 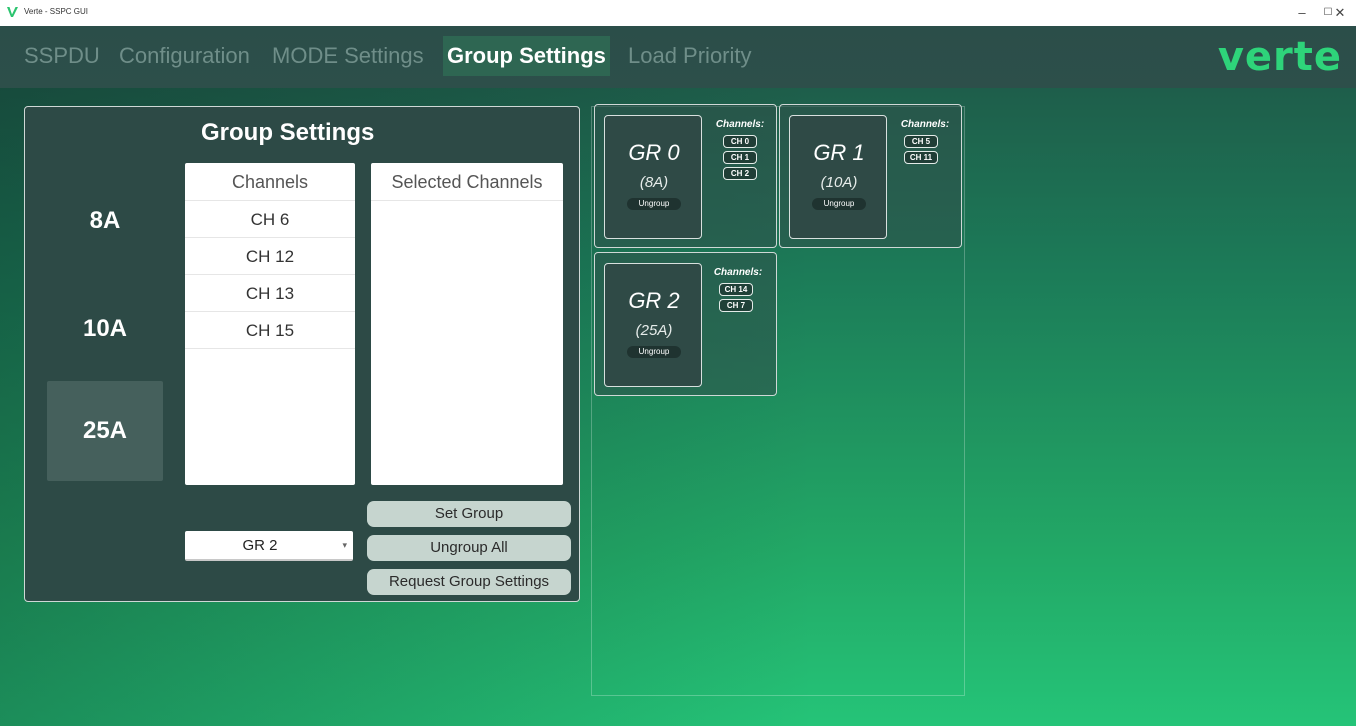 What do you see at coordinates (736, 305) in the screenshot?
I see `channel-chip: CH 7` at bounding box center [736, 305].